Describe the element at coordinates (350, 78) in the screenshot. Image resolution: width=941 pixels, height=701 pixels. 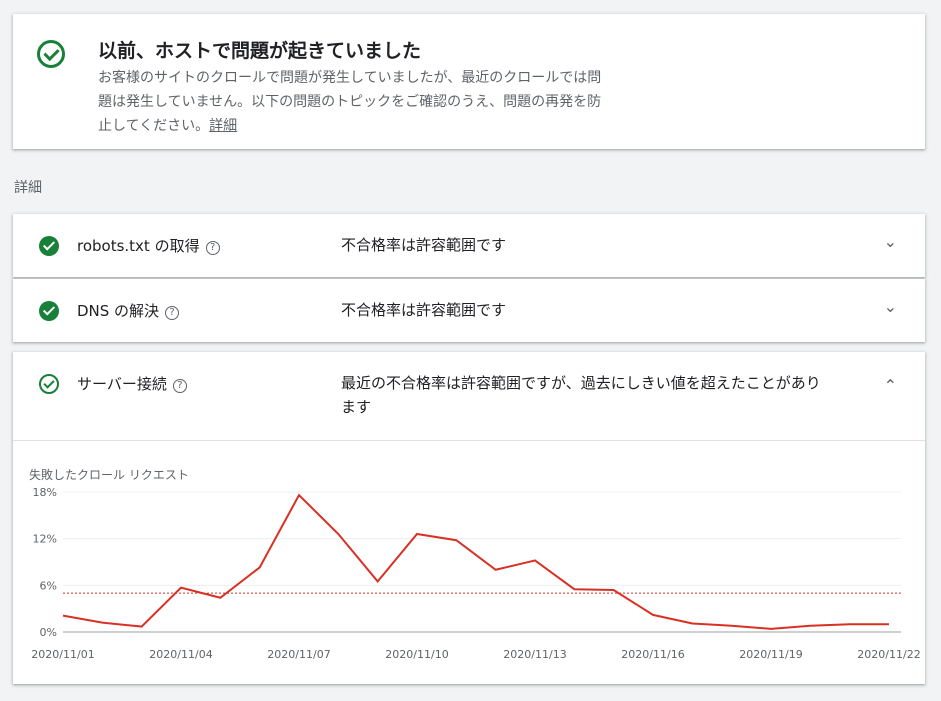
I see `summary-desc-line1: お客様のサイトのクロールで問題が発生していましたが、最近のクロールでは問` at that location.